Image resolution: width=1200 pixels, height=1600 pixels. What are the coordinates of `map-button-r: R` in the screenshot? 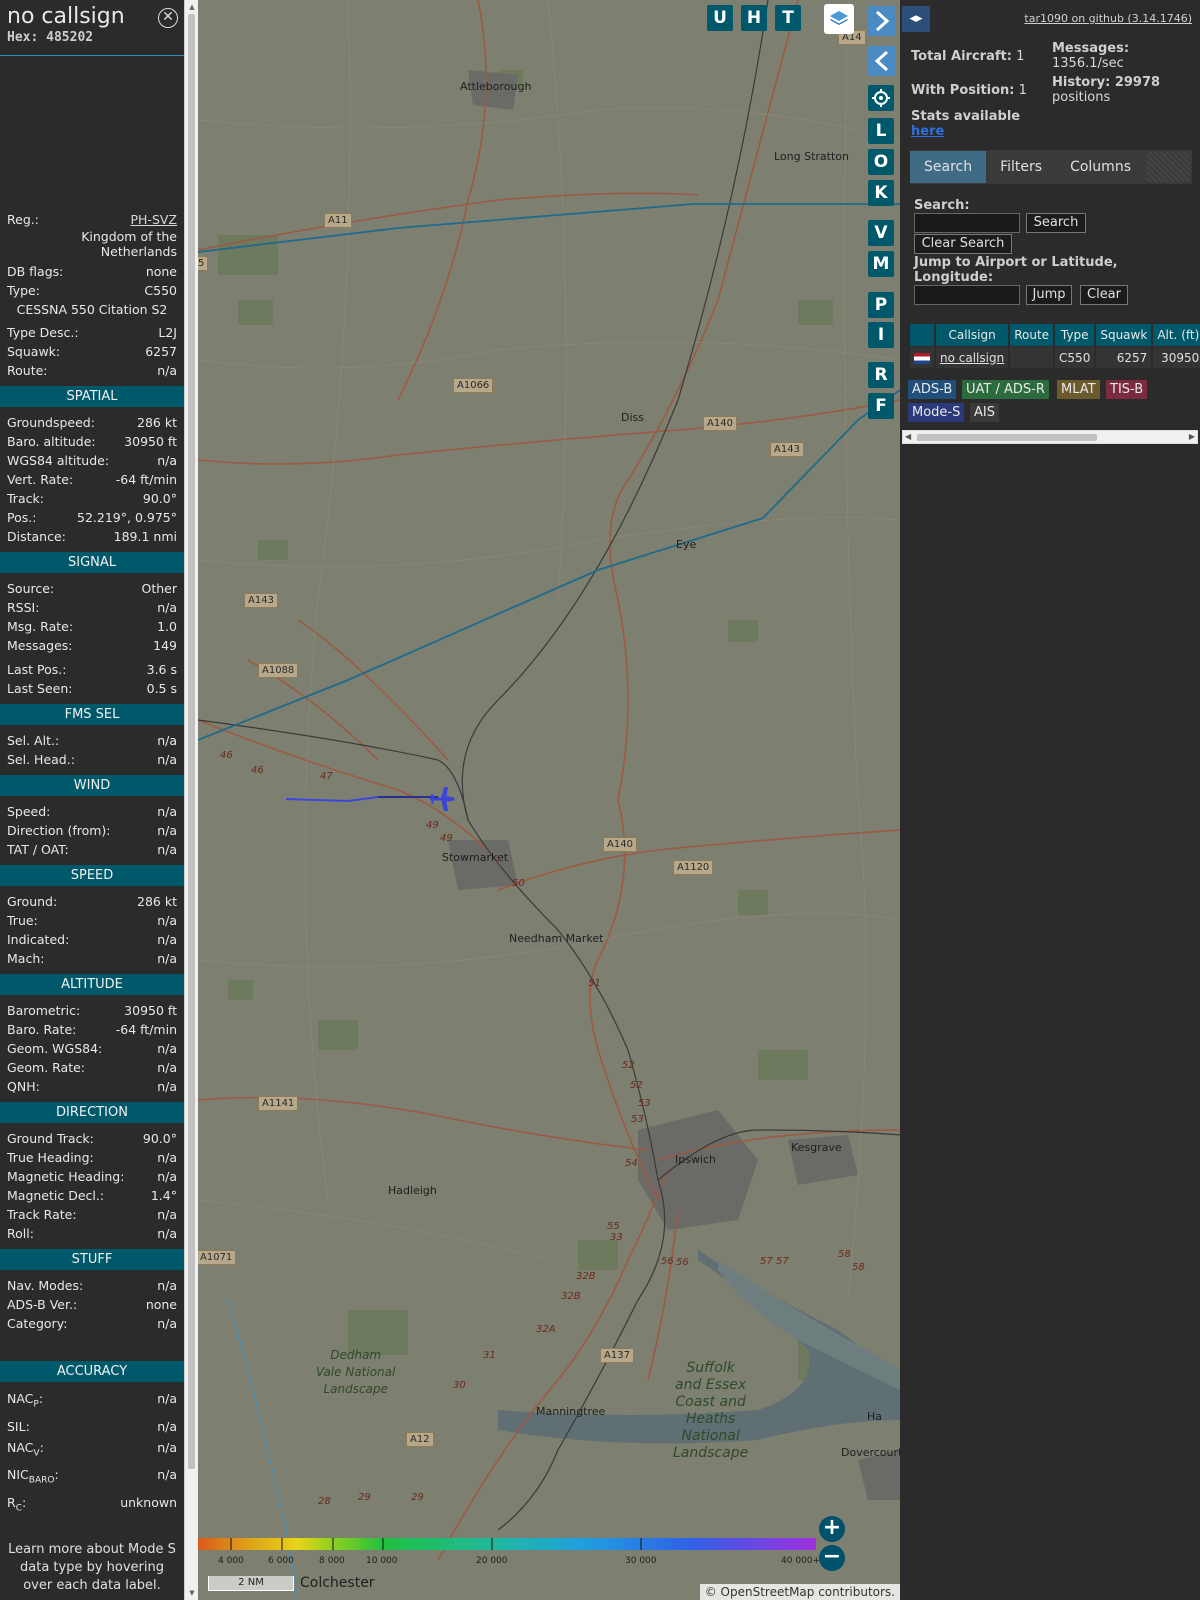 It's located at (881, 375).